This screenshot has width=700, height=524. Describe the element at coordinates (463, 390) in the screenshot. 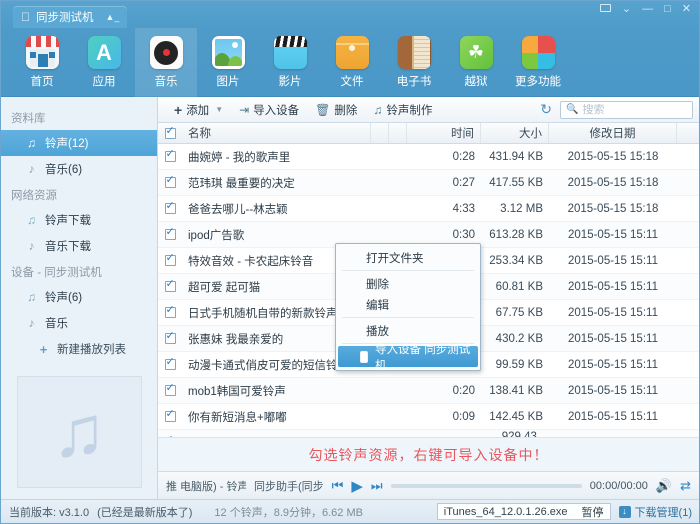

I see `row-time: 0:20` at that location.